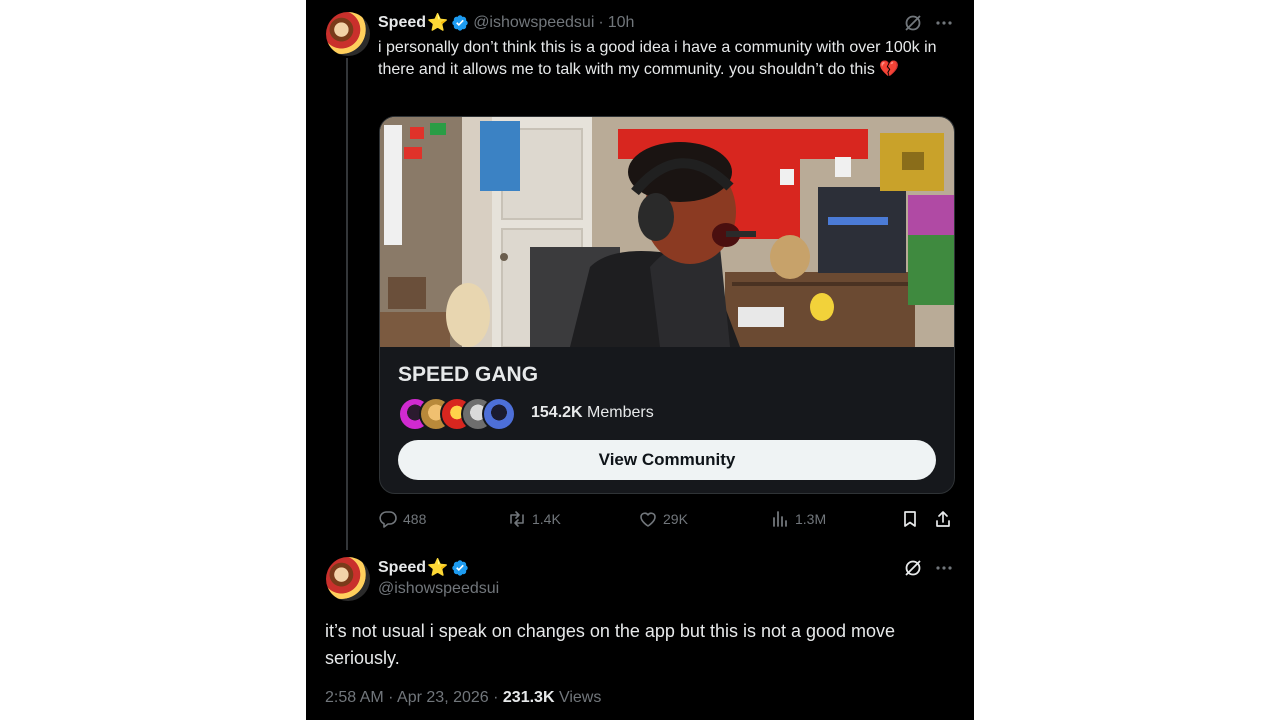 The width and height of the screenshot is (1280, 720). What do you see at coordinates (621, 23) in the screenshot?
I see `tweet-time: 10h` at bounding box center [621, 23].